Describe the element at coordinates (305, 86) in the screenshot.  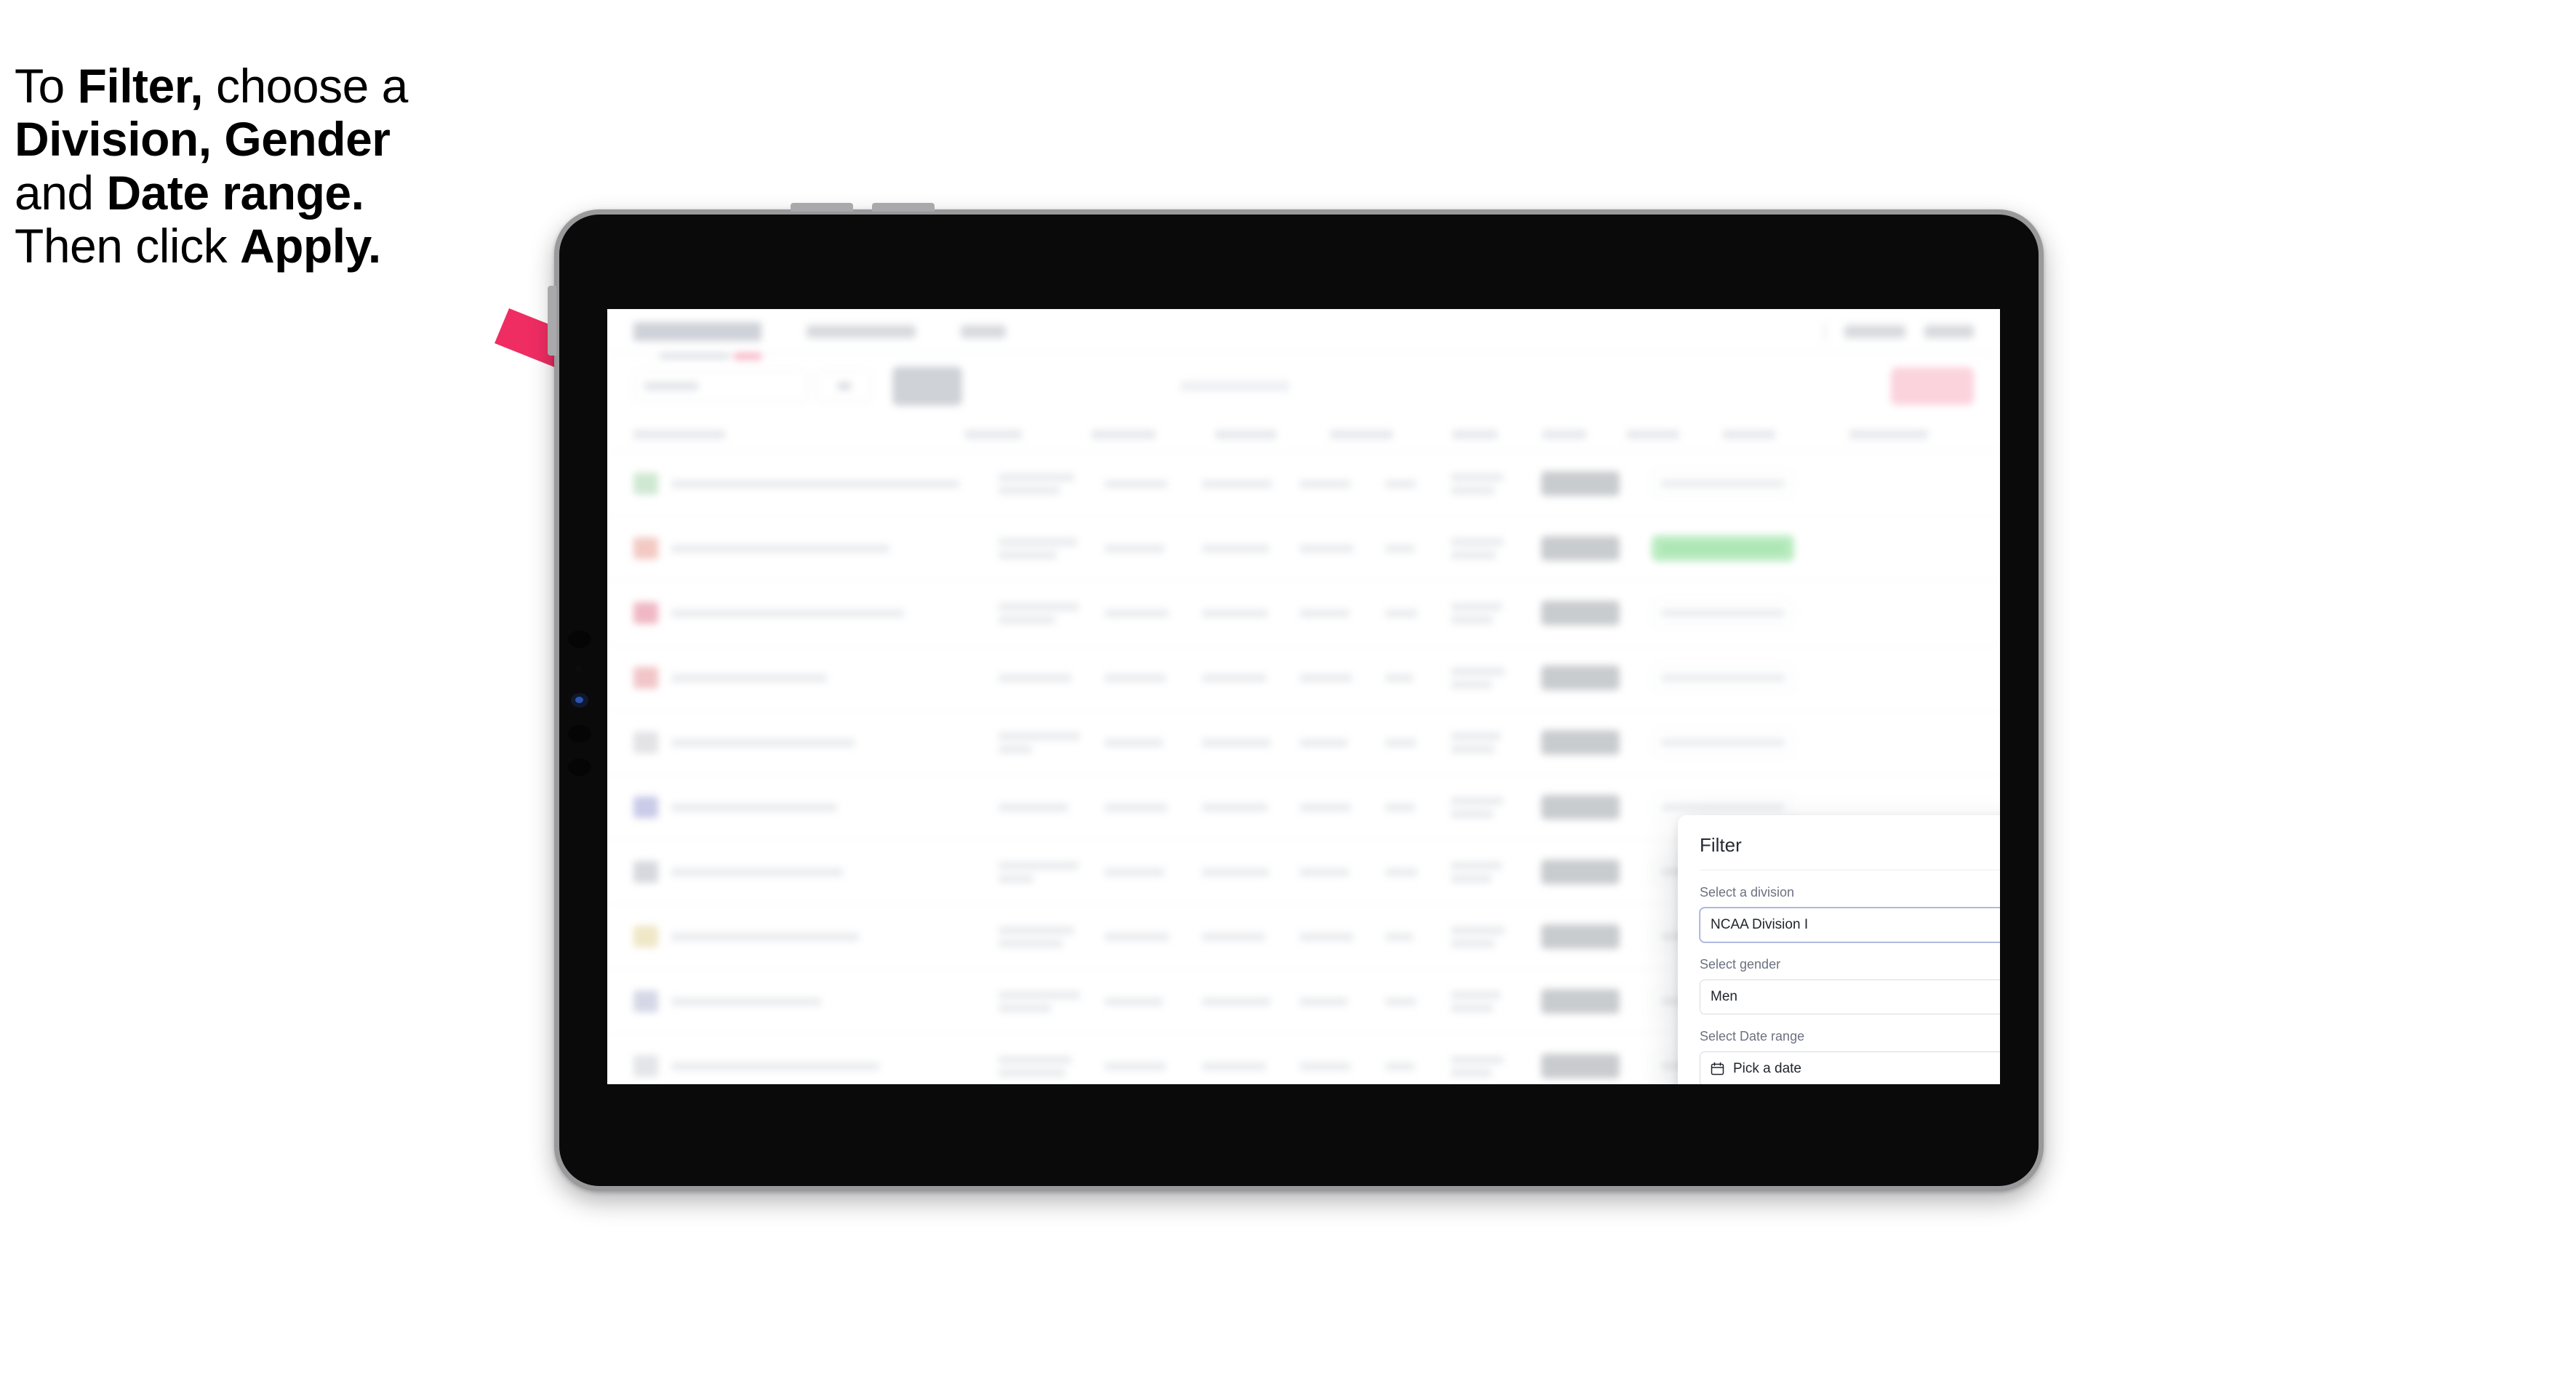
I see `caption-line-1-suffix: choose a` at that location.